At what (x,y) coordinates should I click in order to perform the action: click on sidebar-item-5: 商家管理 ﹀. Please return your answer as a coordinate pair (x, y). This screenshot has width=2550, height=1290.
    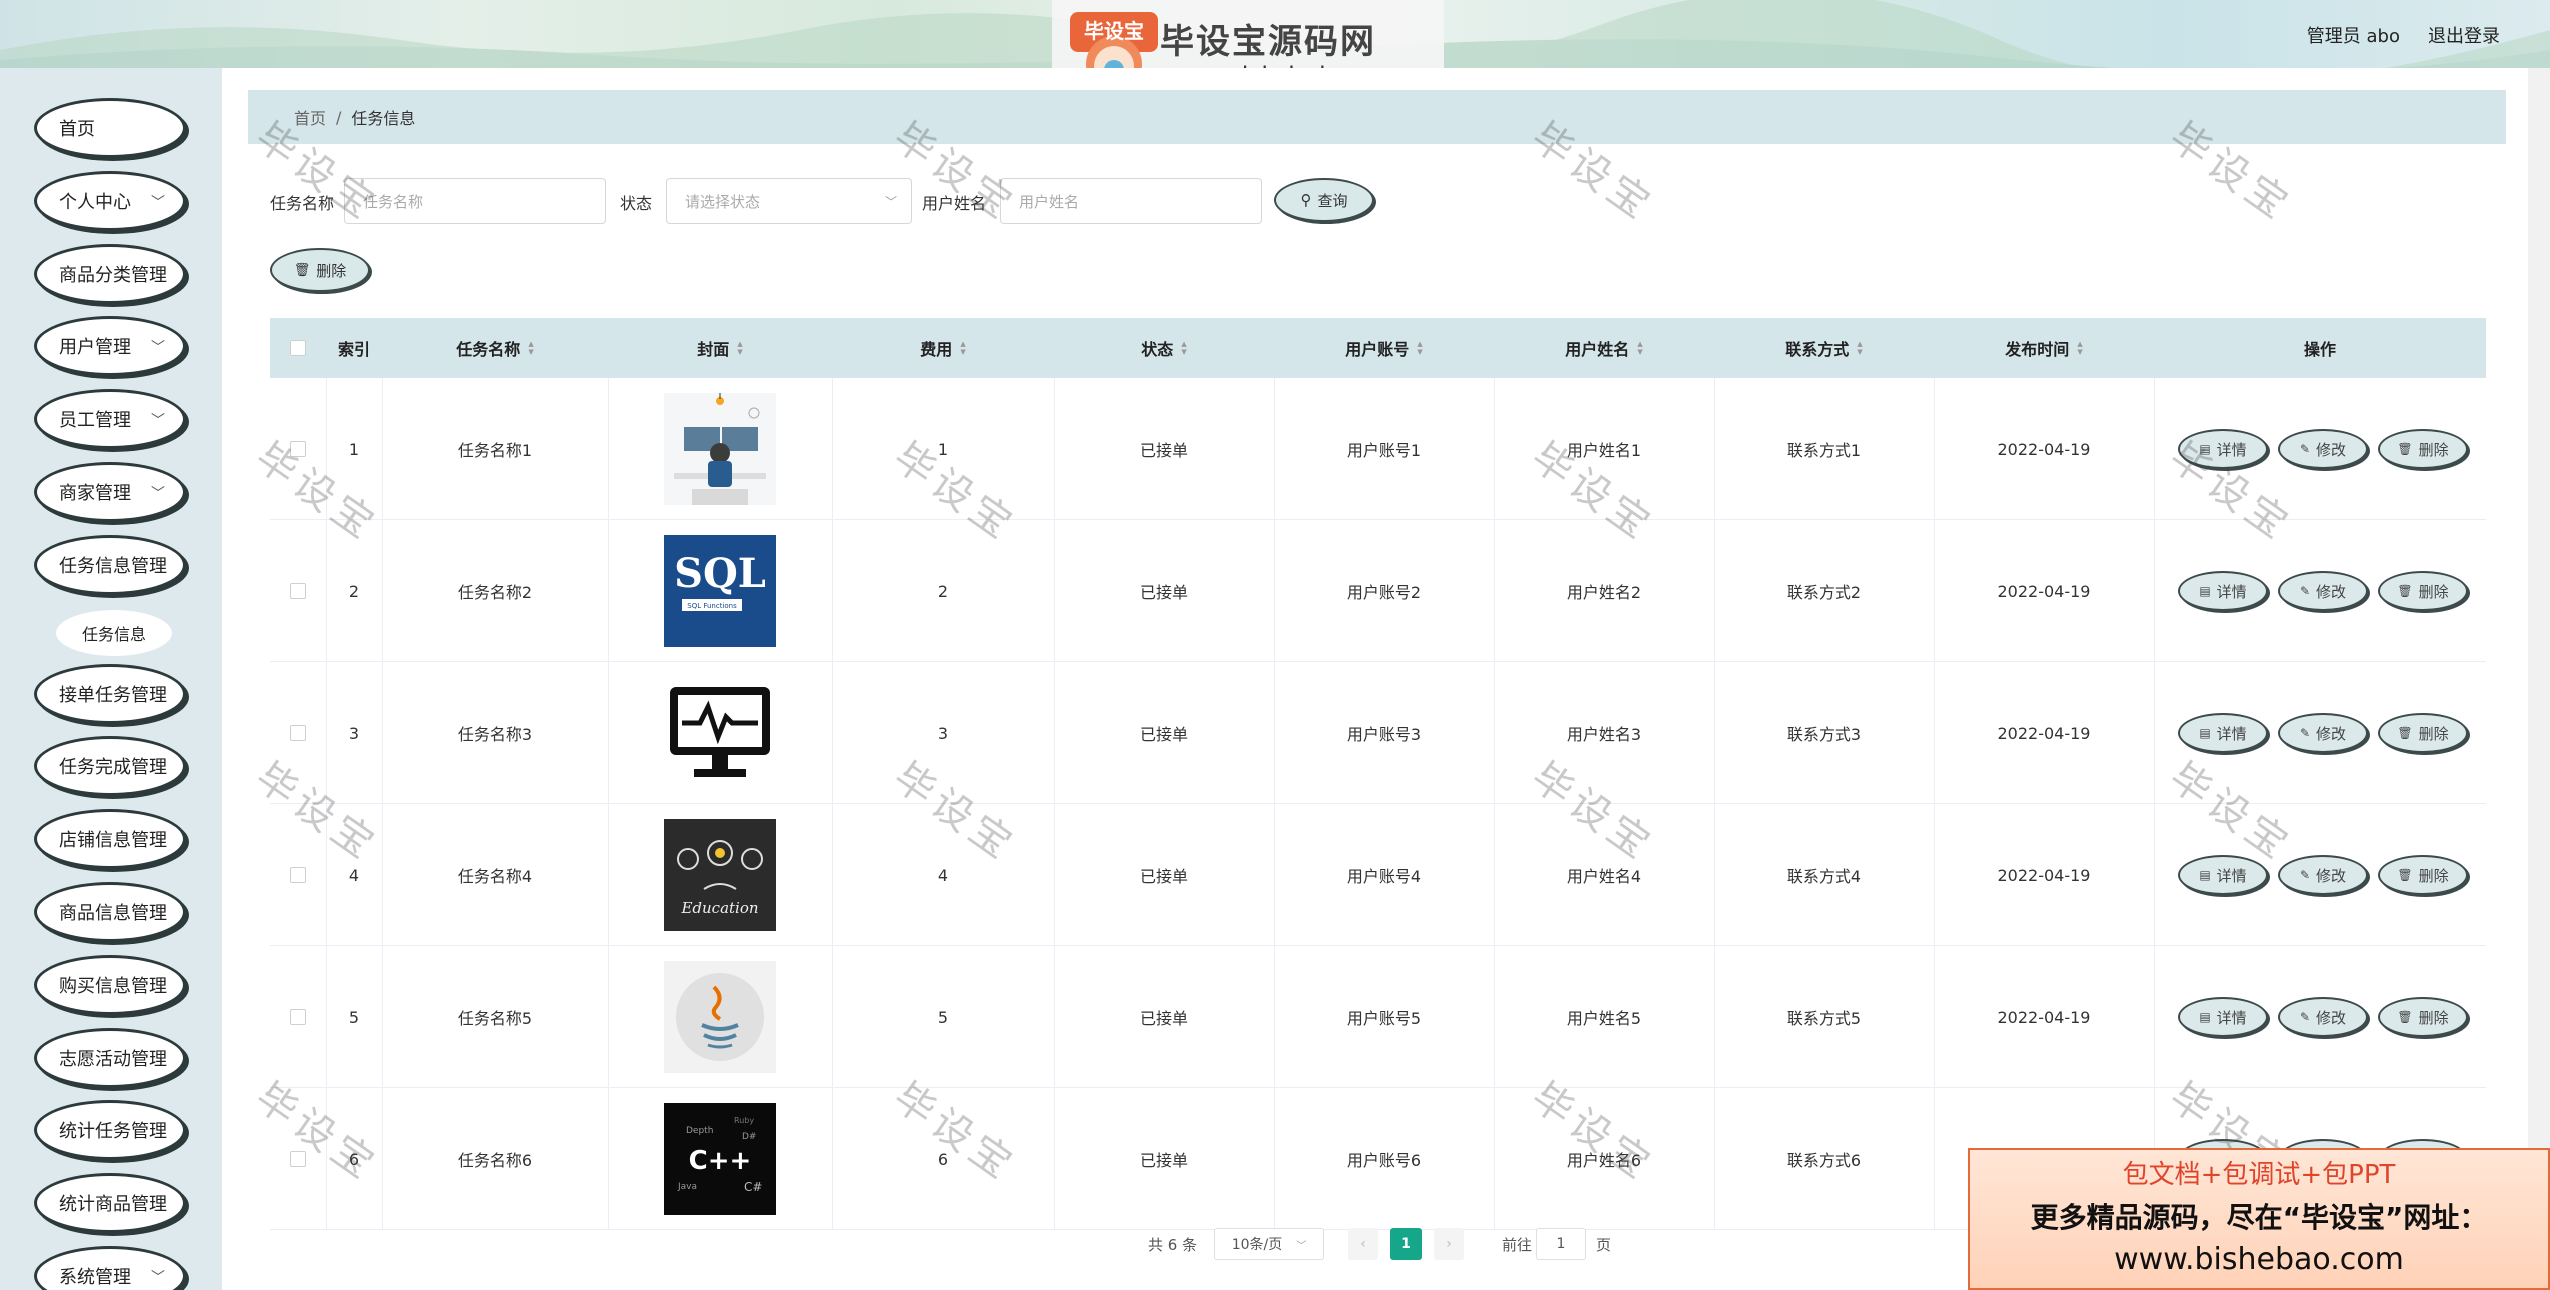
    Looking at the image, I should click on (110, 492).